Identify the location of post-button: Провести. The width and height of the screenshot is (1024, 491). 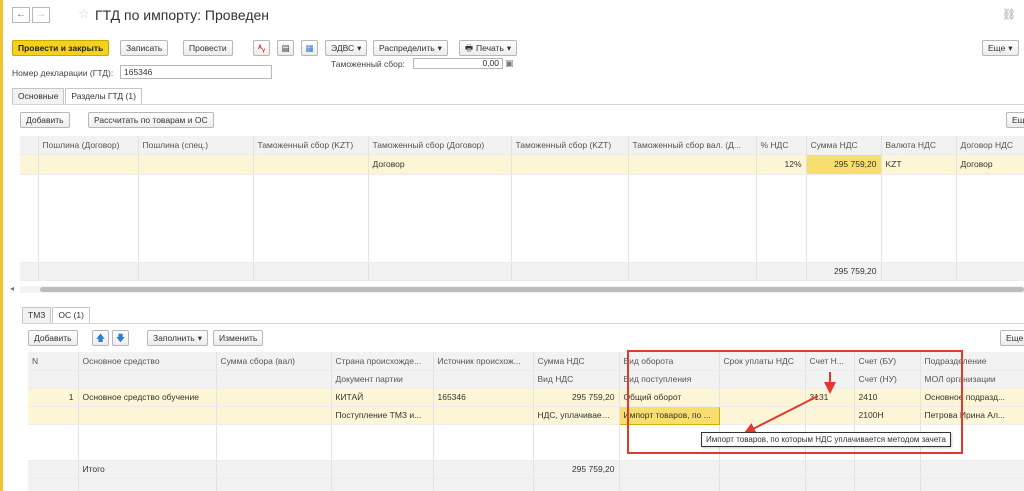
(208, 48).